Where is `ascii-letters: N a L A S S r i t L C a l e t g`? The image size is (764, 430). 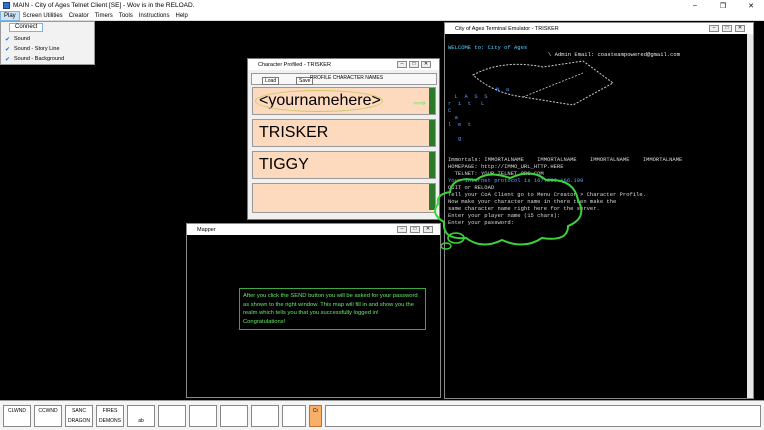 ascii-letters: N a L A S S r i t L C a l e t g is located at coordinates (478, 114).